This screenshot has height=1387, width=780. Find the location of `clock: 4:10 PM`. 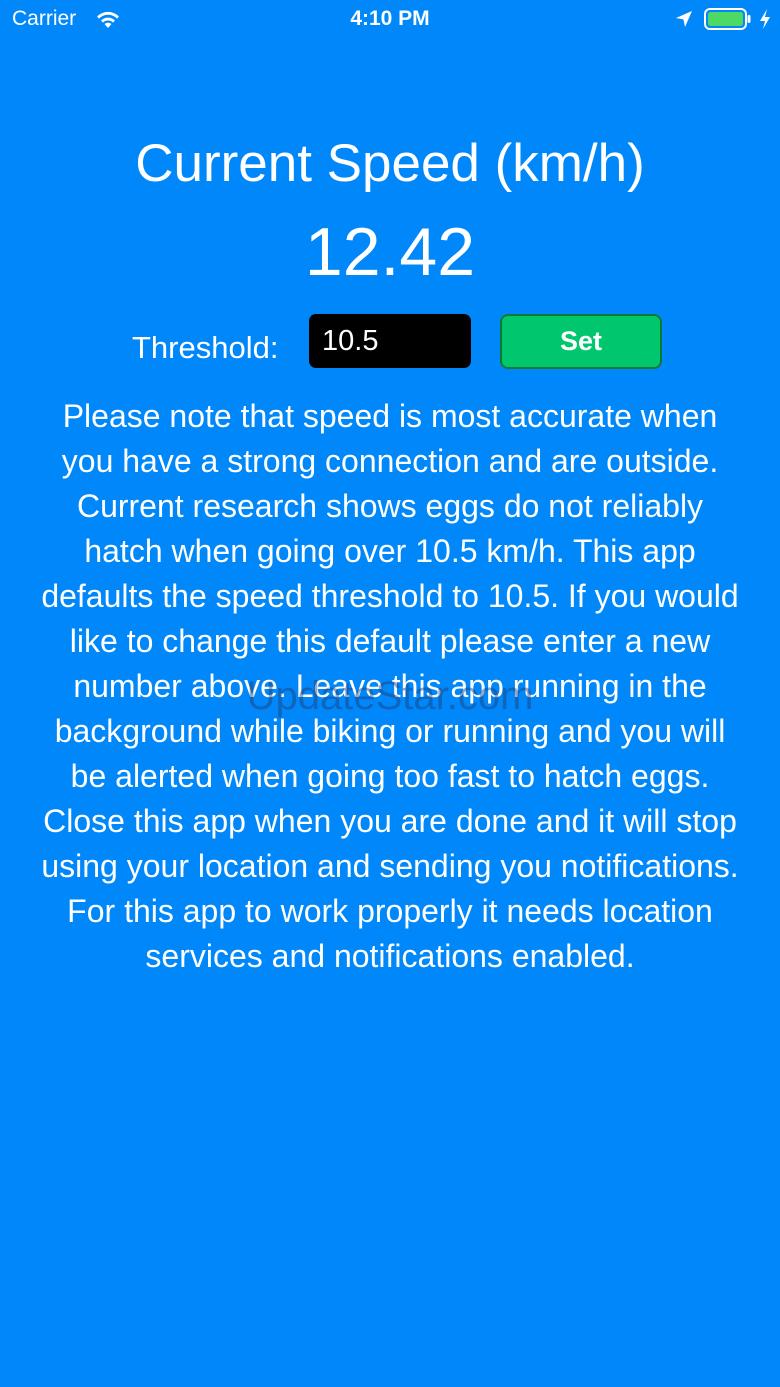

clock: 4:10 PM is located at coordinates (390, 18).